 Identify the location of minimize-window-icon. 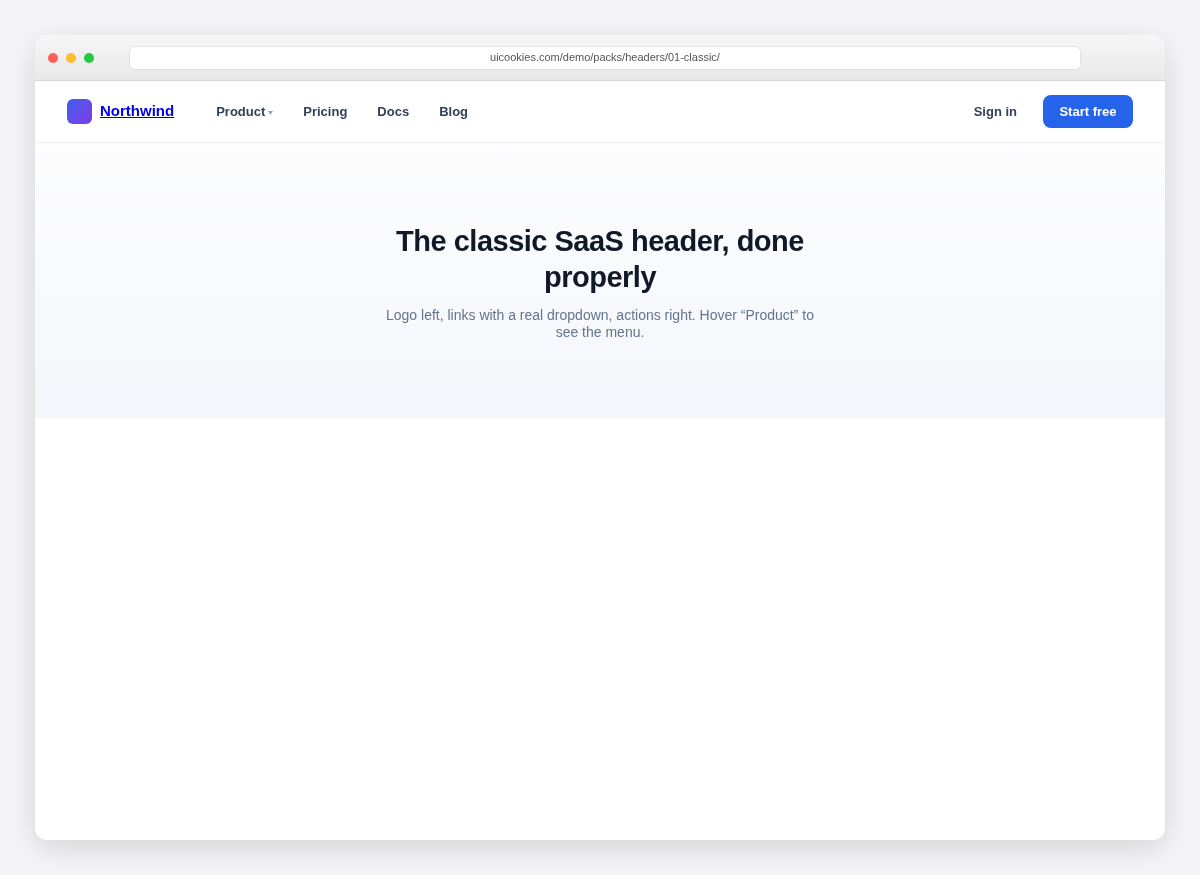
(71, 57).